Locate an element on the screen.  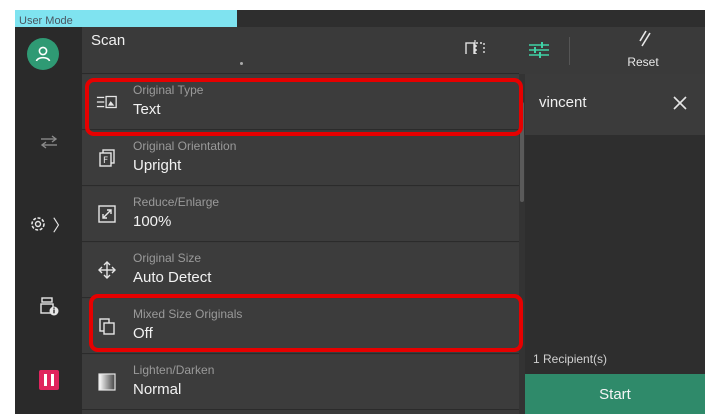
svg-text: F is located at coordinates (105, 161).